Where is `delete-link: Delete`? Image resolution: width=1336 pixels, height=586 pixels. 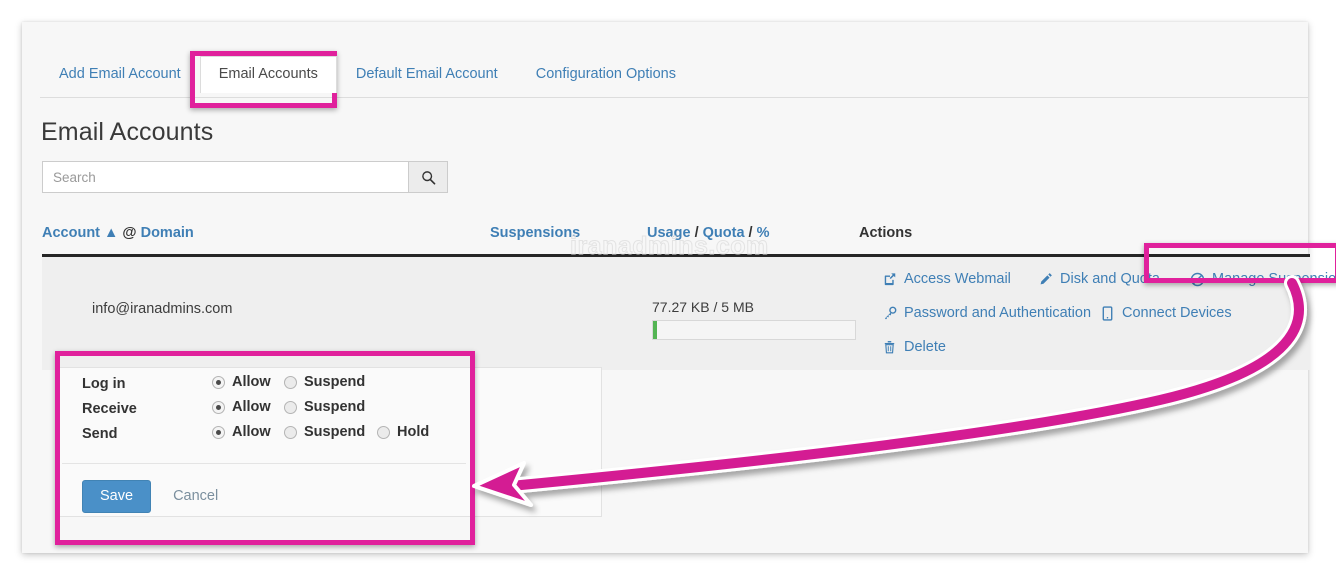 delete-link: Delete is located at coordinates (914, 347).